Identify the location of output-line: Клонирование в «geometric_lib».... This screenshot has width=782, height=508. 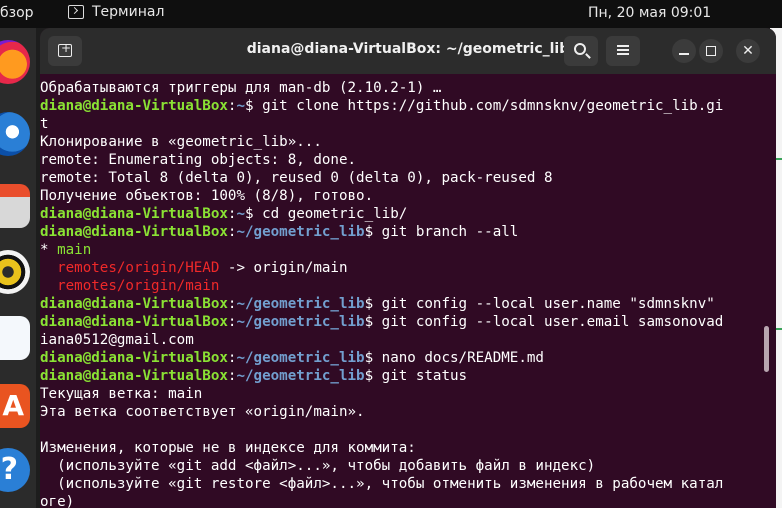
(181, 142).